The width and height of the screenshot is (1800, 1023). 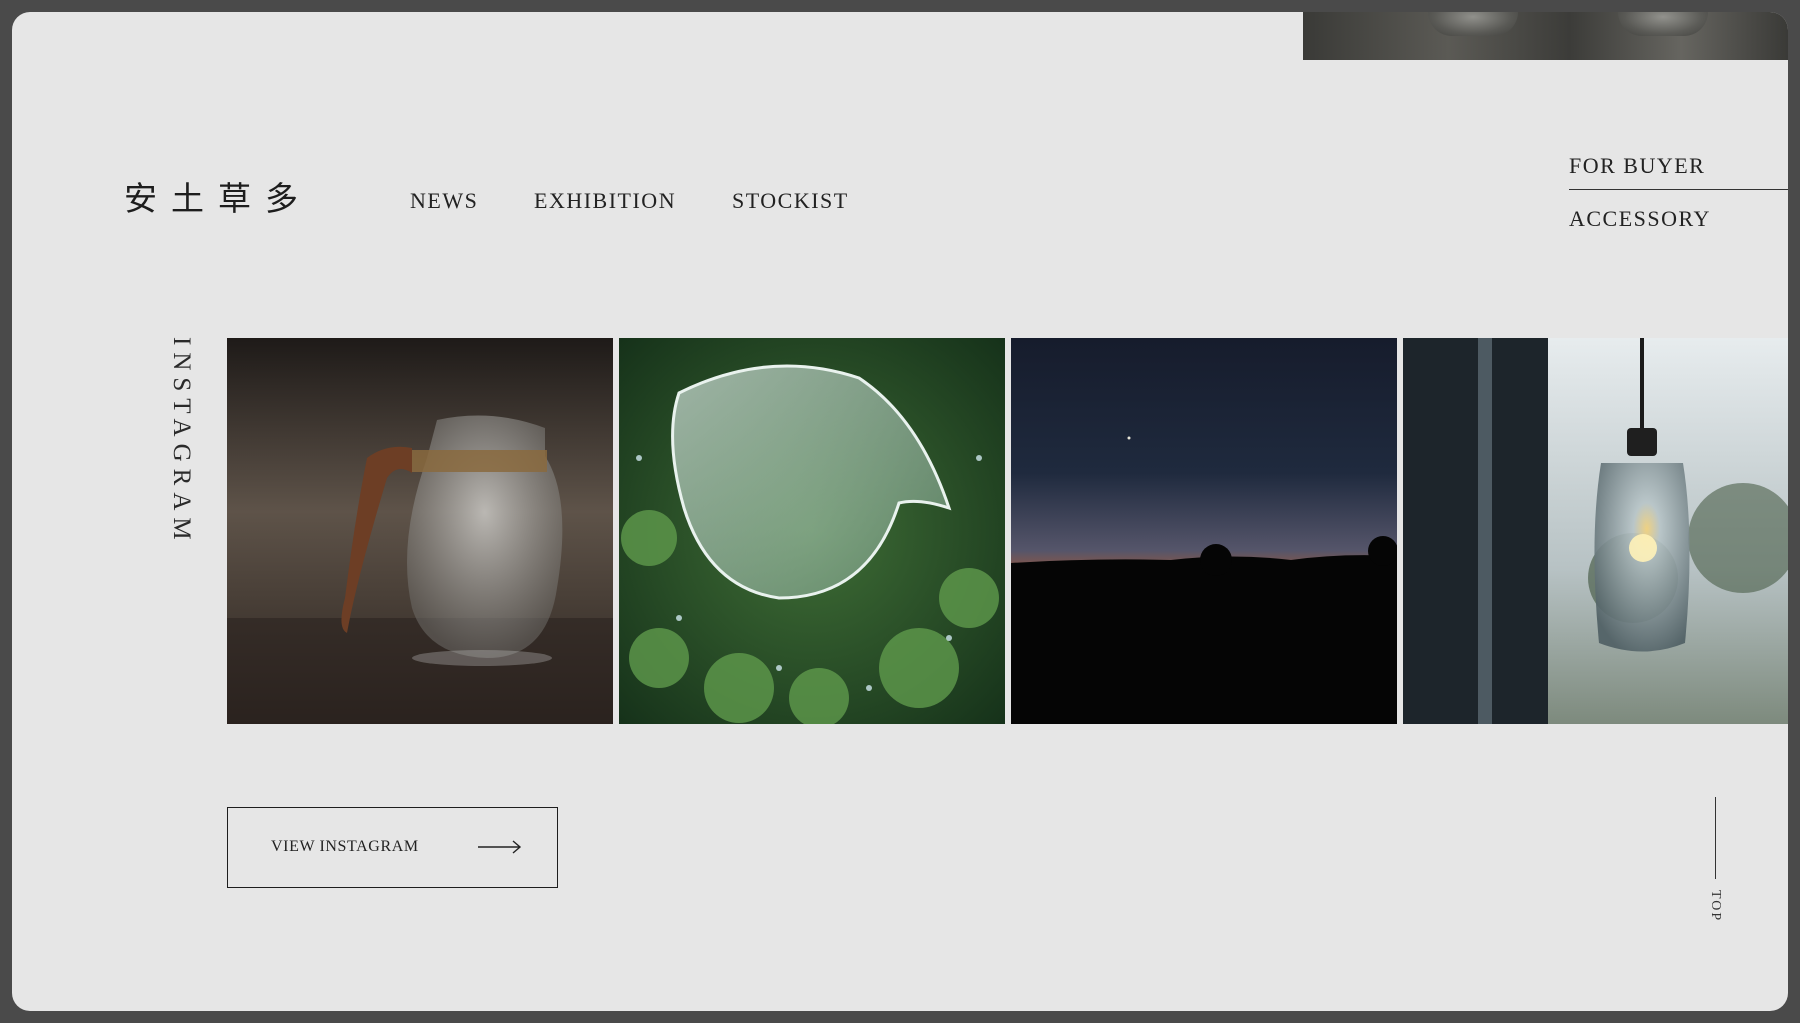 What do you see at coordinates (1637, 166) in the screenshot?
I see `nav-item-for-buyer: FOR BUYER` at bounding box center [1637, 166].